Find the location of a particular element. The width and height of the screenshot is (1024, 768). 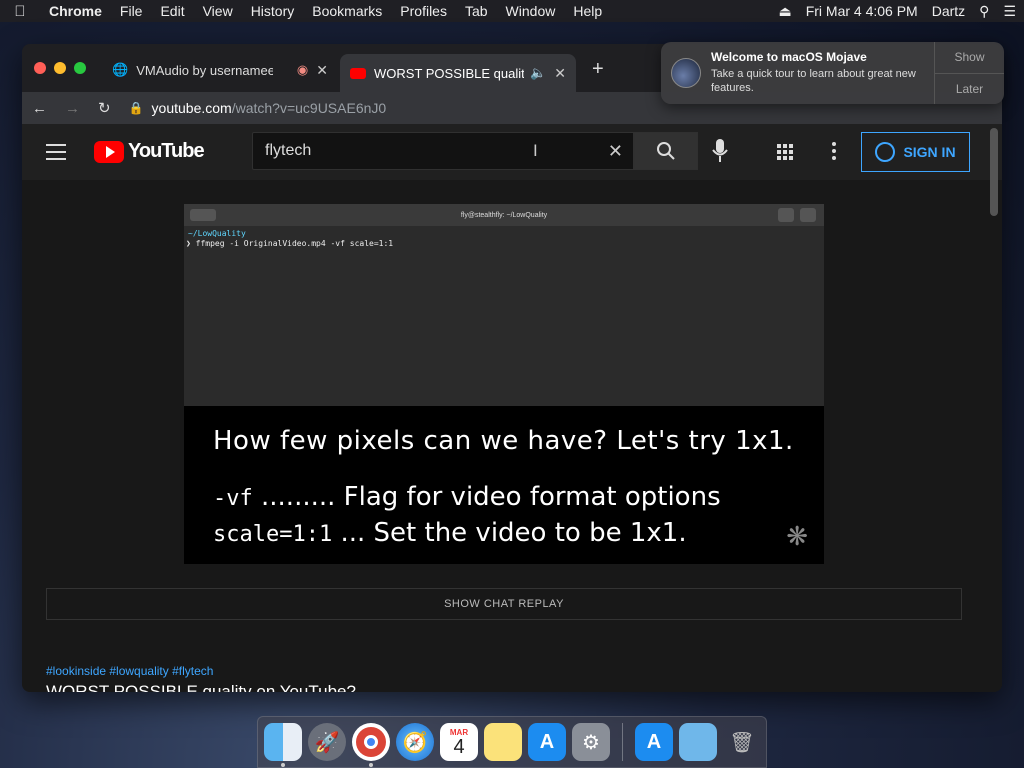

dock-separator is located at coordinates (622, 742).